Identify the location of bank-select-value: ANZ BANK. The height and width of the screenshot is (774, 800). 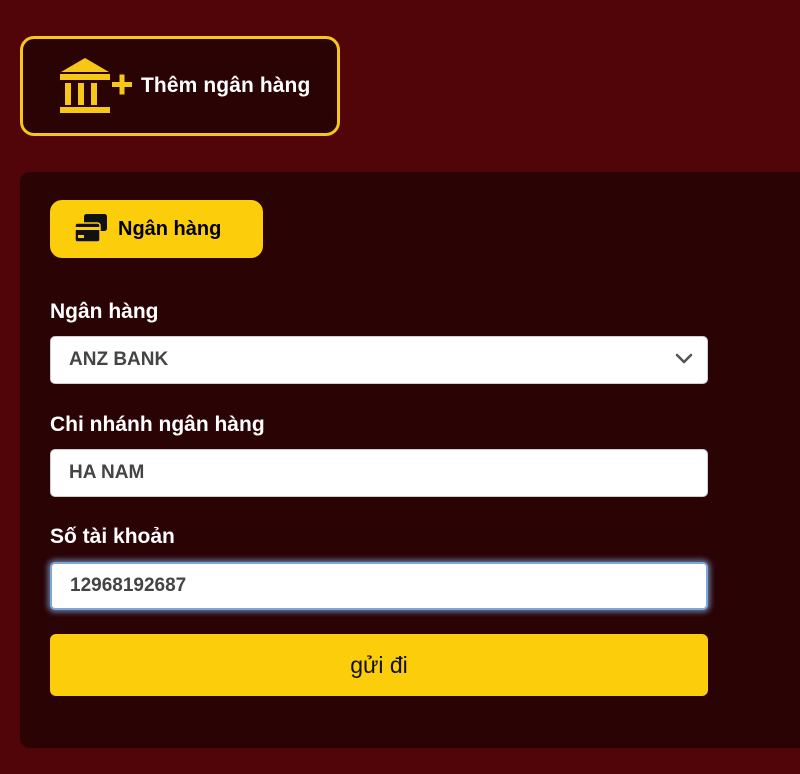
(119, 359).